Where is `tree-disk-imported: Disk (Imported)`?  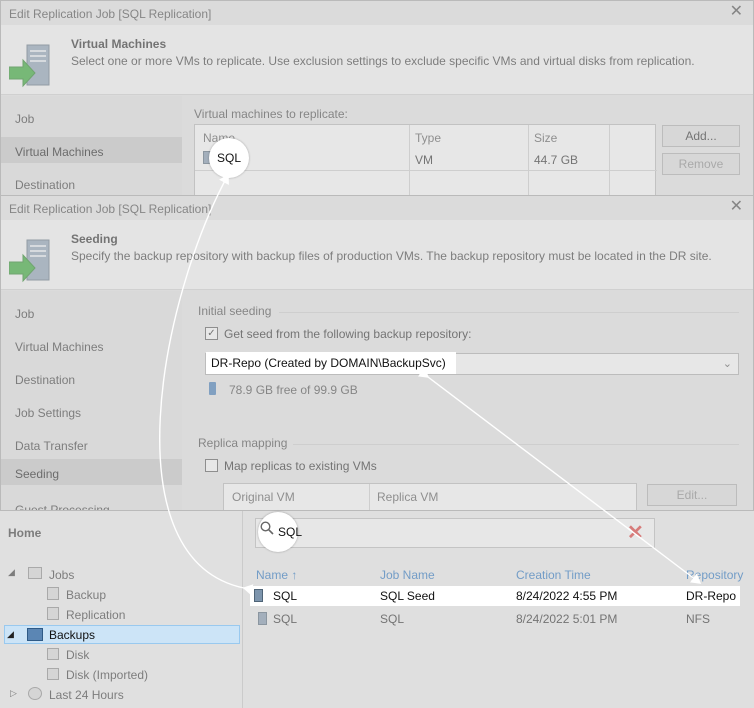
tree-disk-imported: Disk (Imported) is located at coordinates (107, 675).